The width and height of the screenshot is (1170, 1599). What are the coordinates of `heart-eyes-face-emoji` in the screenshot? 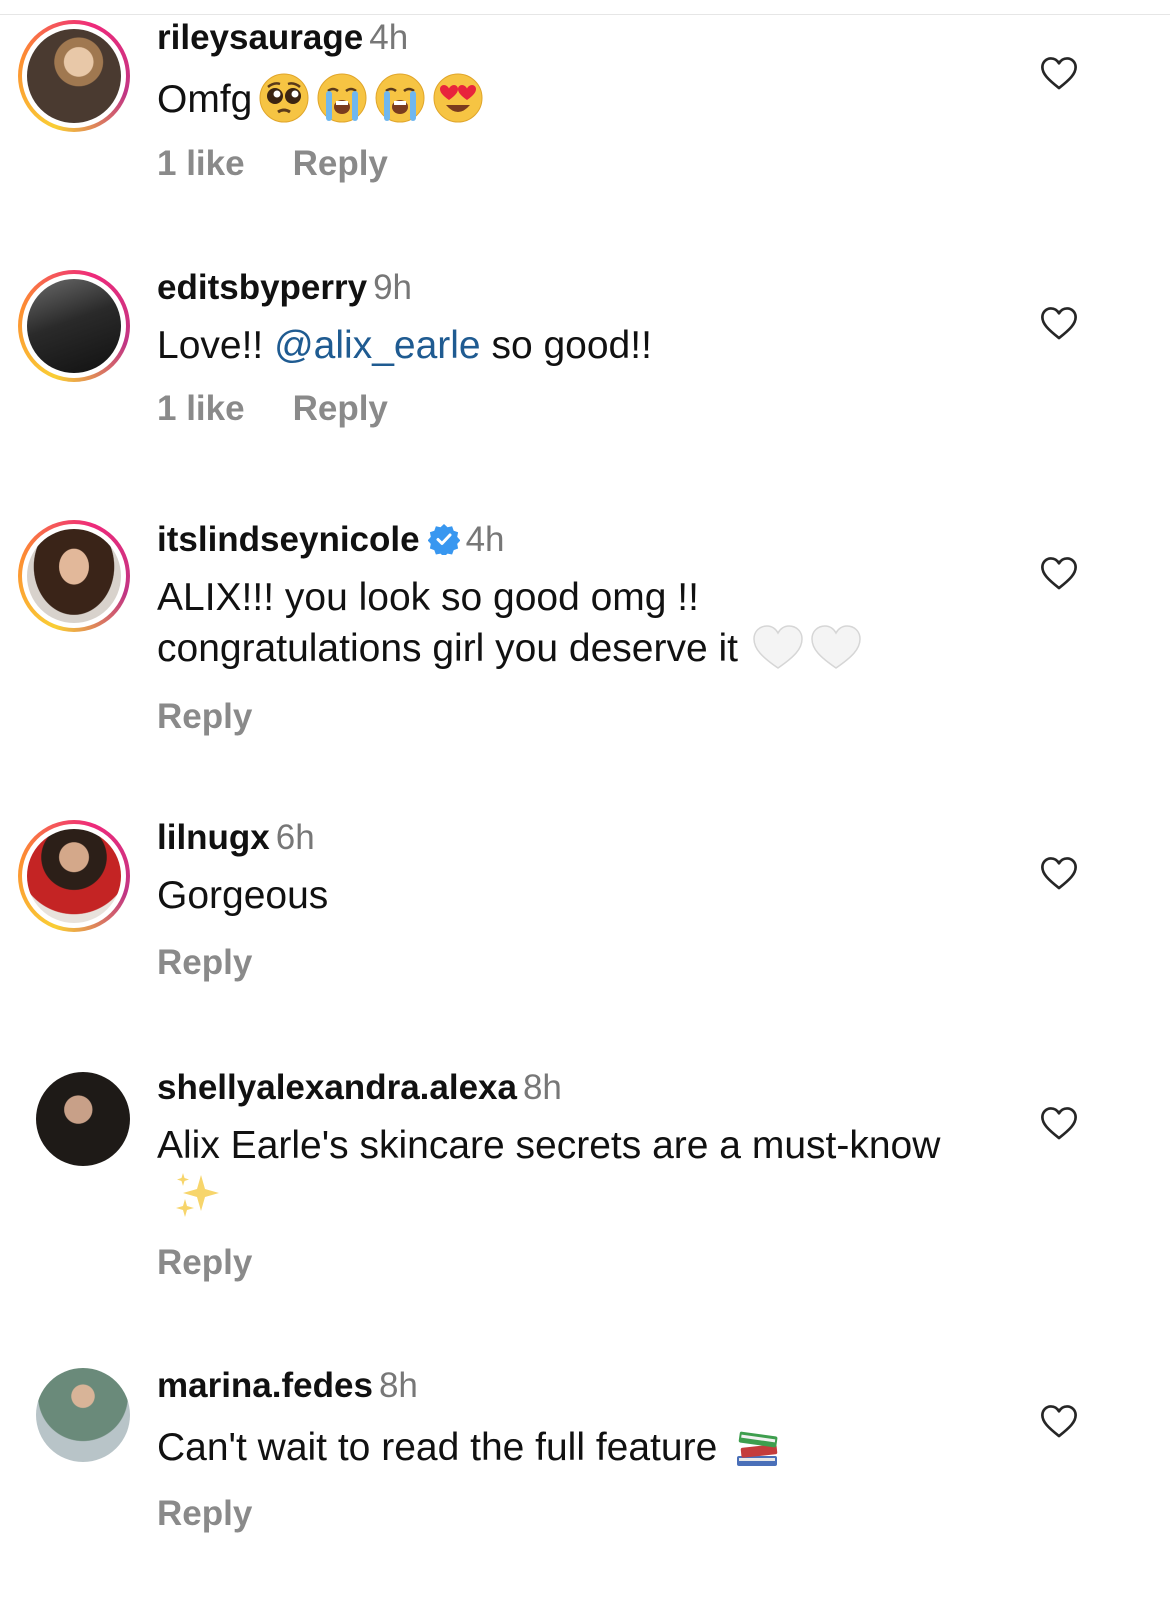 It's located at (458, 98).